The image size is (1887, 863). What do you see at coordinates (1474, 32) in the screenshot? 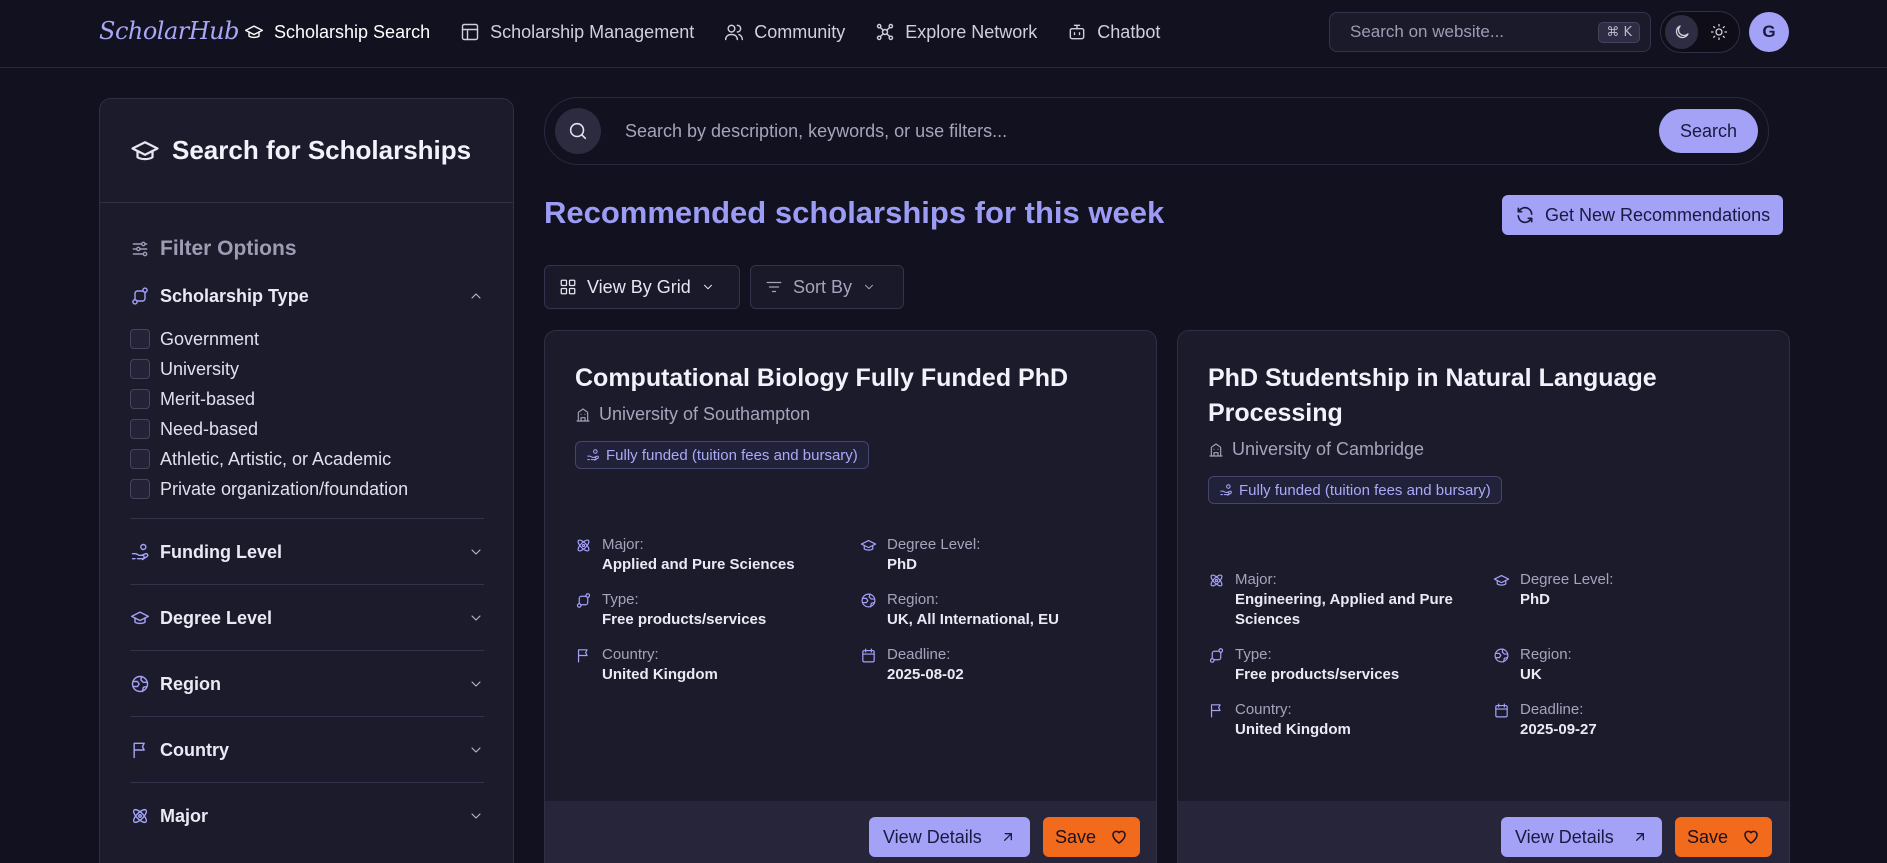
I see `site-search-input` at bounding box center [1474, 32].